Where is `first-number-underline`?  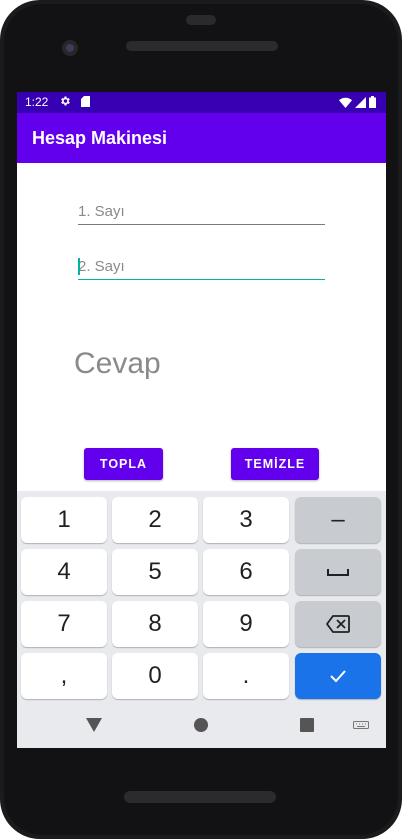 first-number-underline is located at coordinates (201, 224).